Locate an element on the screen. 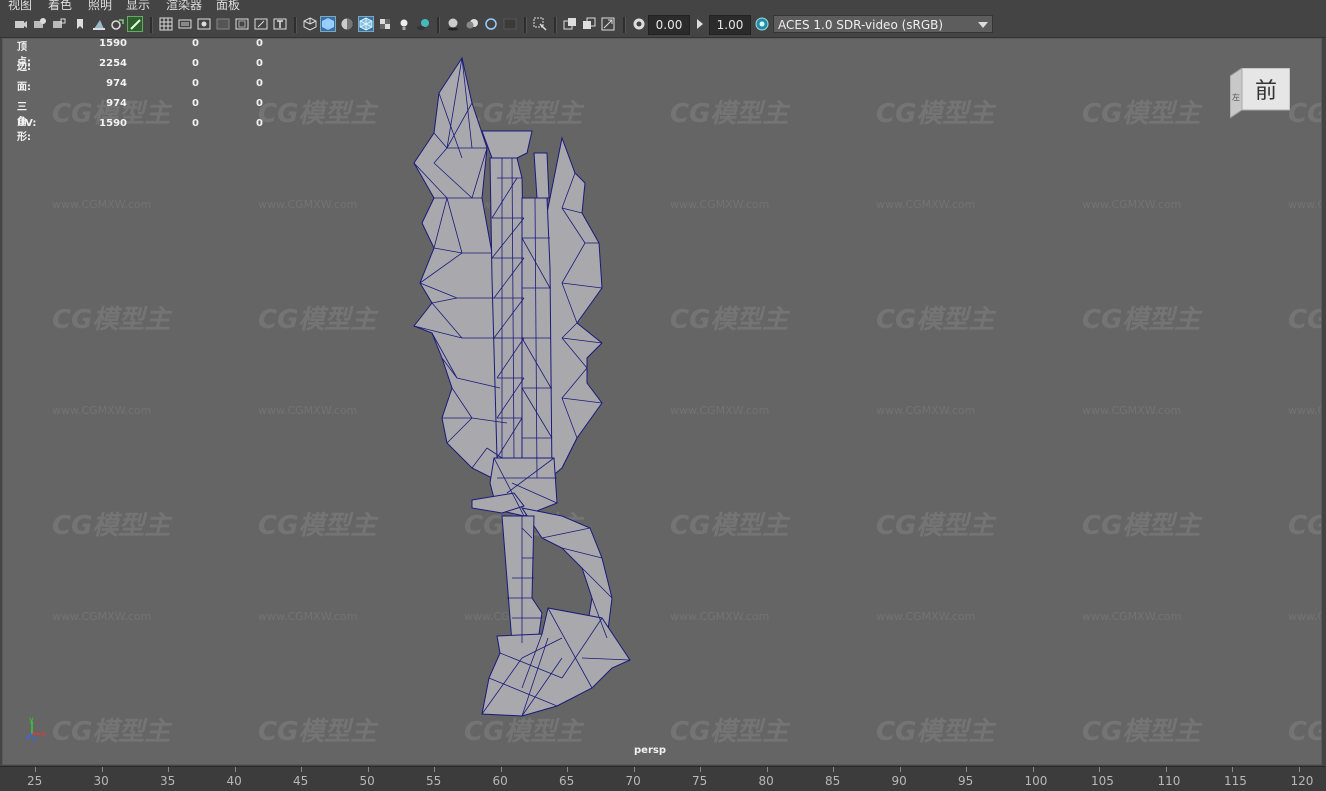 This screenshot has height=791, width=1326. pan-zoom-icon is located at coordinates (117, 24).